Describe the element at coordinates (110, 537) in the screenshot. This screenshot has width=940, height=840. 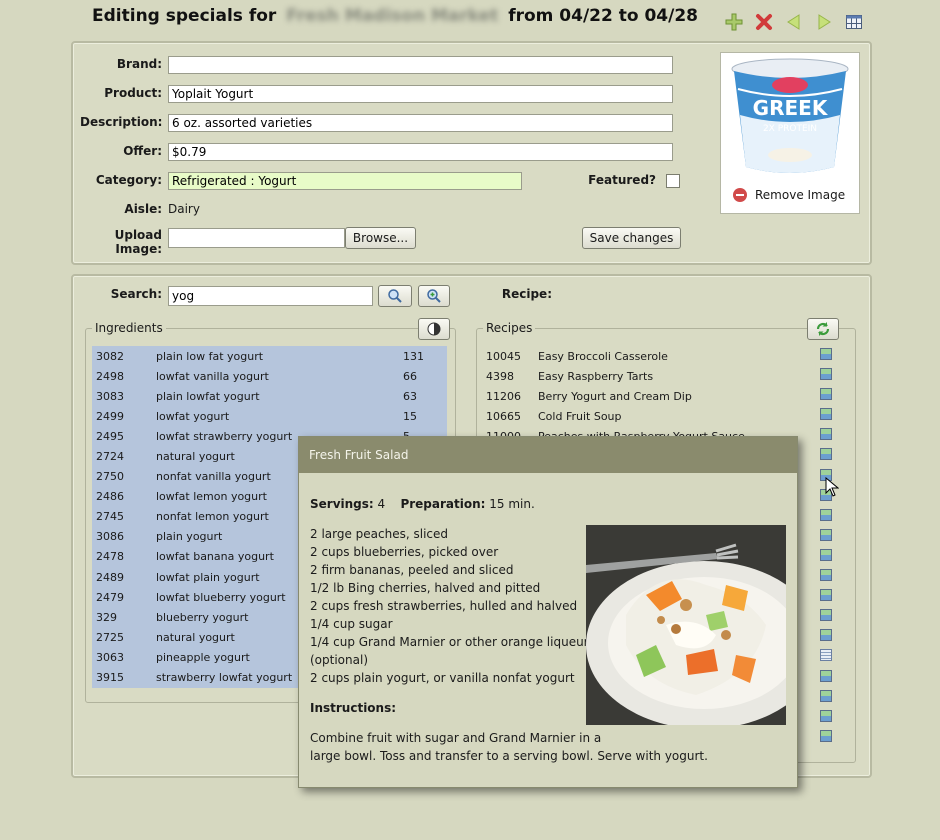
I see `ingredient-id: 3086` at that location.